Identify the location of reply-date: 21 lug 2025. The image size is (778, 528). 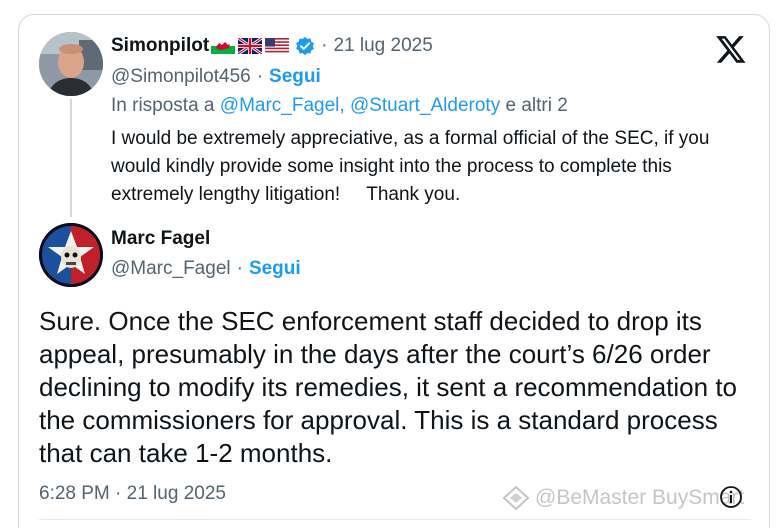
(382, 46).